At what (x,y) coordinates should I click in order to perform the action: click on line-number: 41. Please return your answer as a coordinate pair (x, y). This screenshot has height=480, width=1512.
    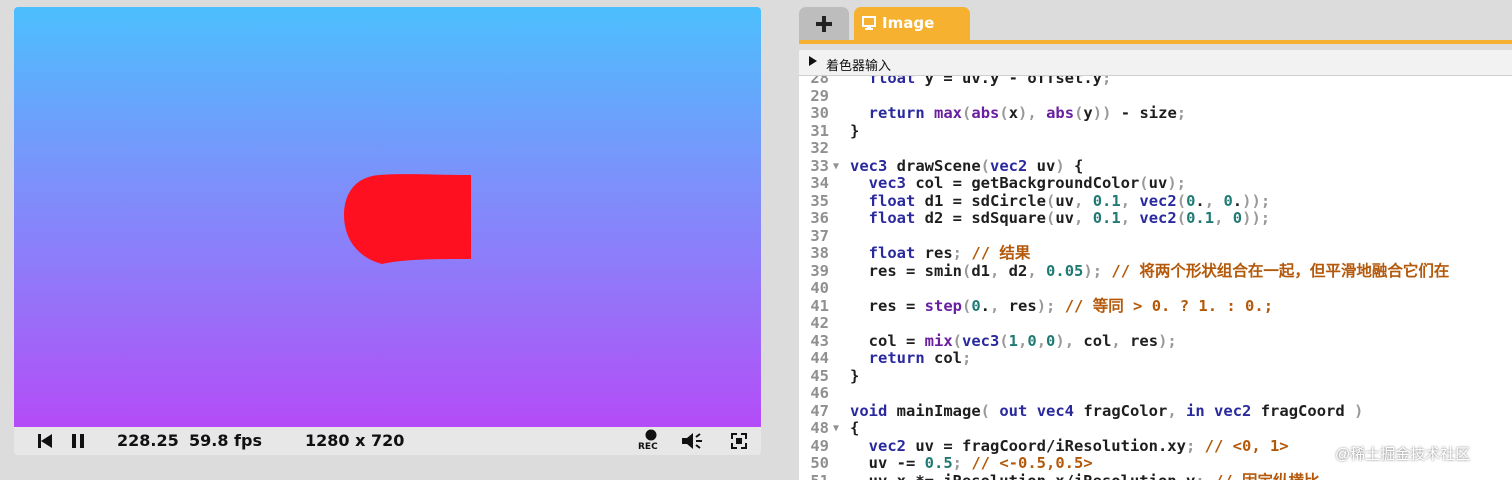
    Looking at the image, I should click on (819, 305).